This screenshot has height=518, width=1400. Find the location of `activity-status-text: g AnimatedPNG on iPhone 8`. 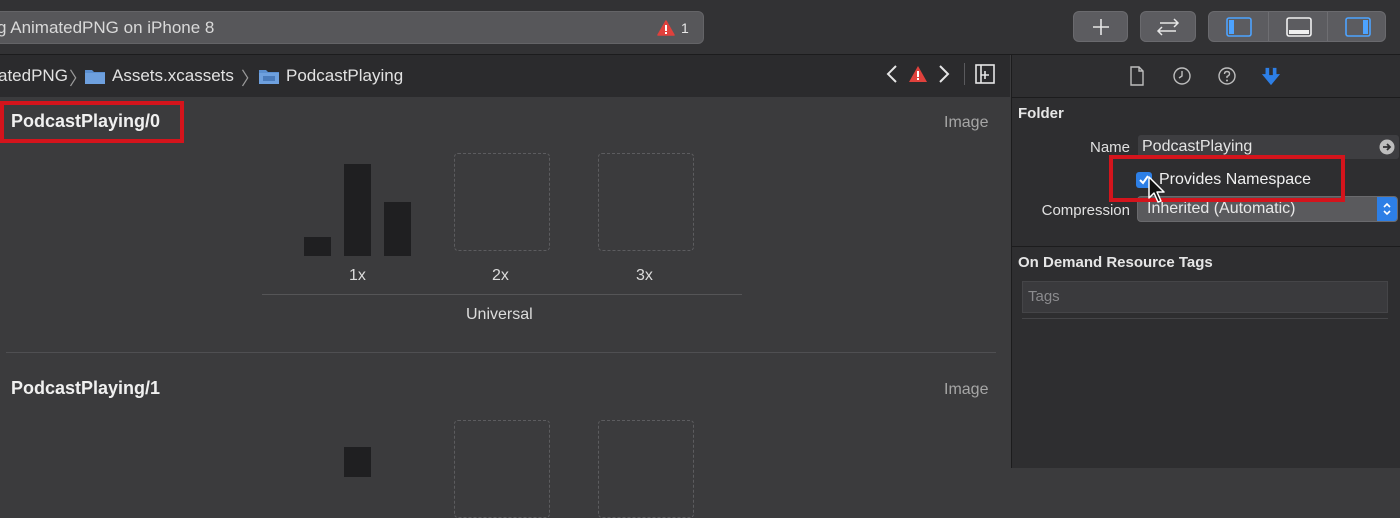

activity-status-text: g AnimatedPNG on iPhone 8 is located at coordinates (107, 27).